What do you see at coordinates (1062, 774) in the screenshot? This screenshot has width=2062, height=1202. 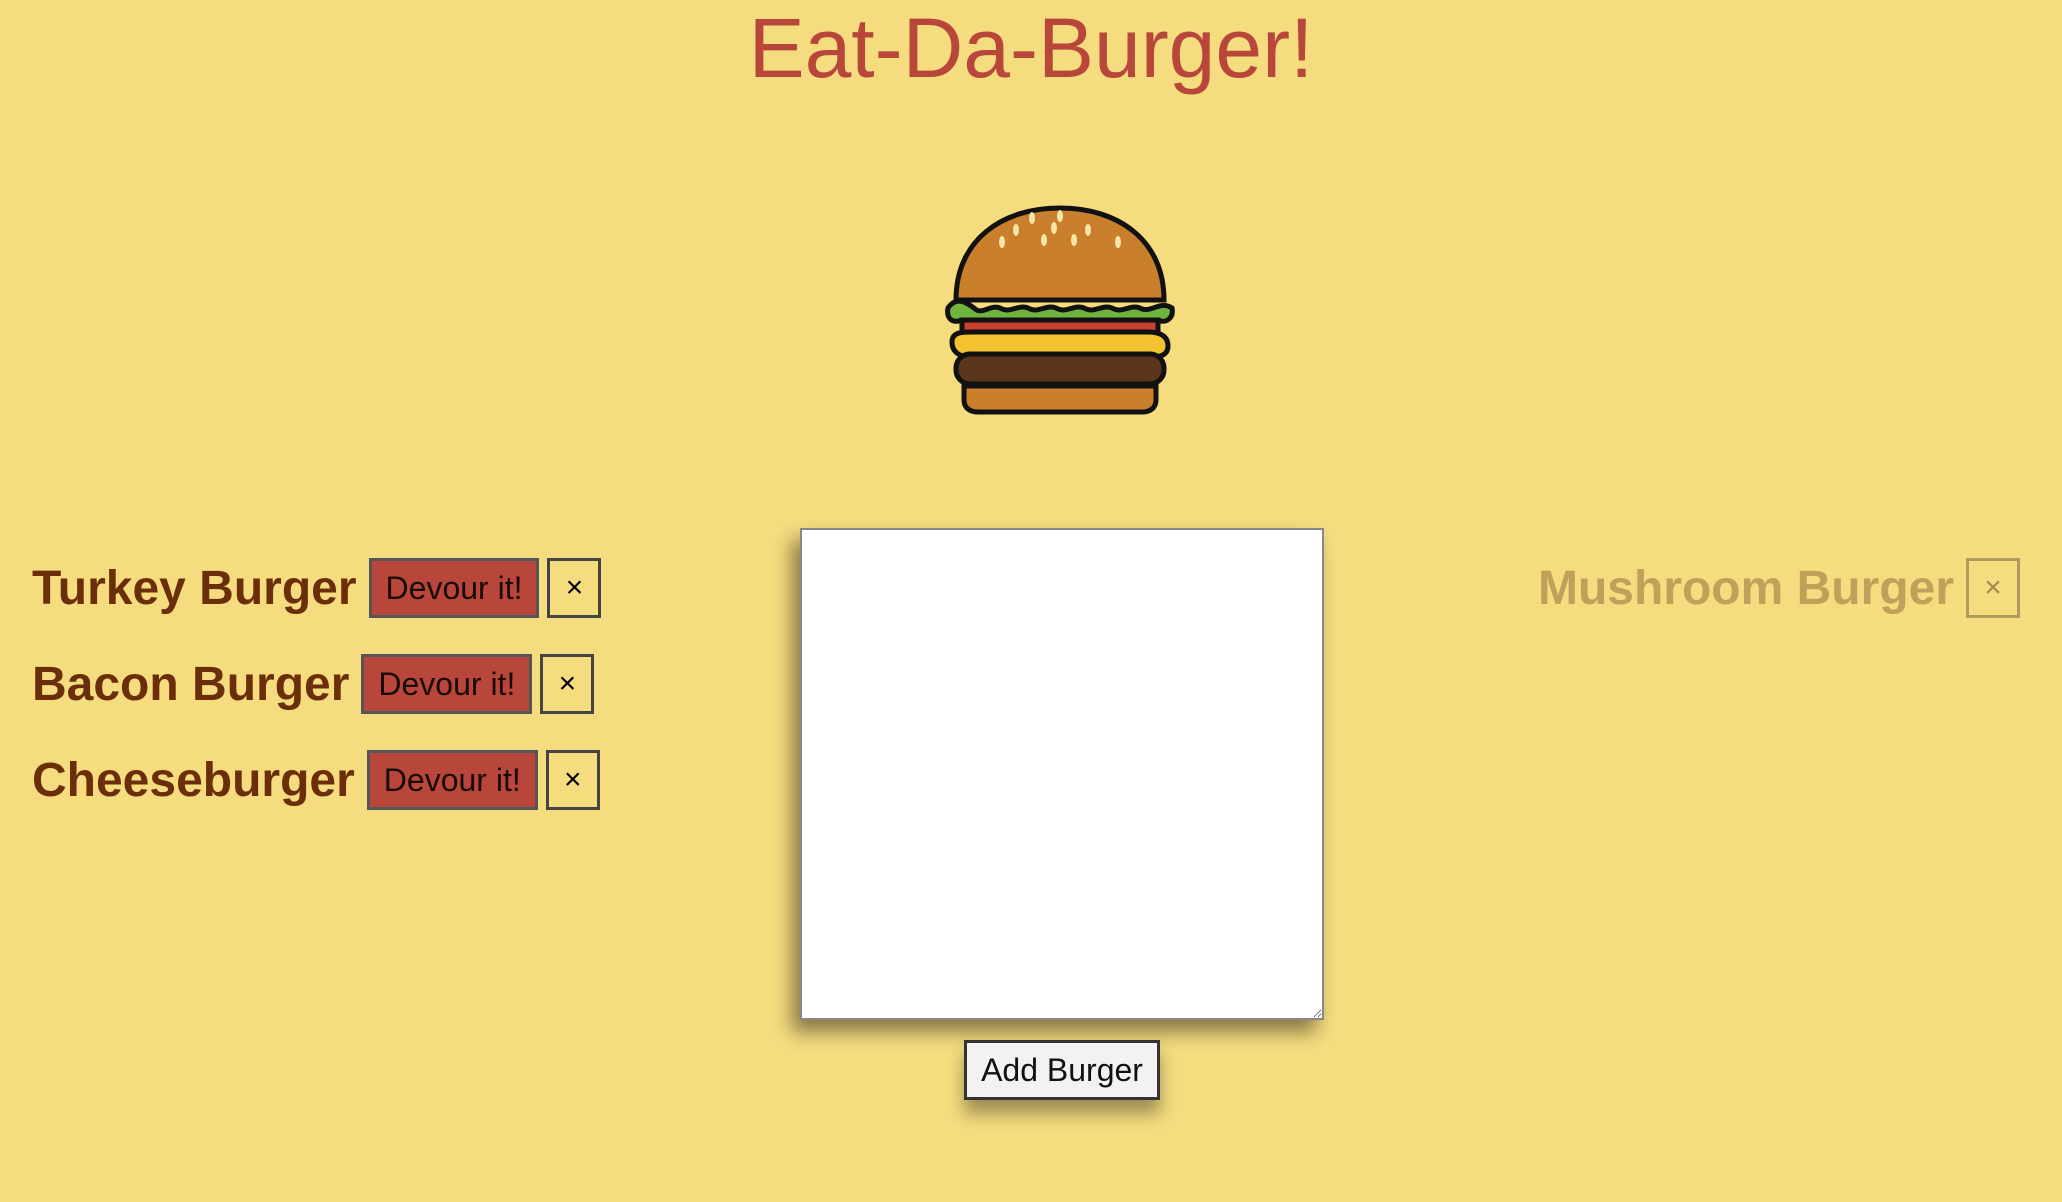 I see `burger-name-input` at bounding box center [1062, 774].